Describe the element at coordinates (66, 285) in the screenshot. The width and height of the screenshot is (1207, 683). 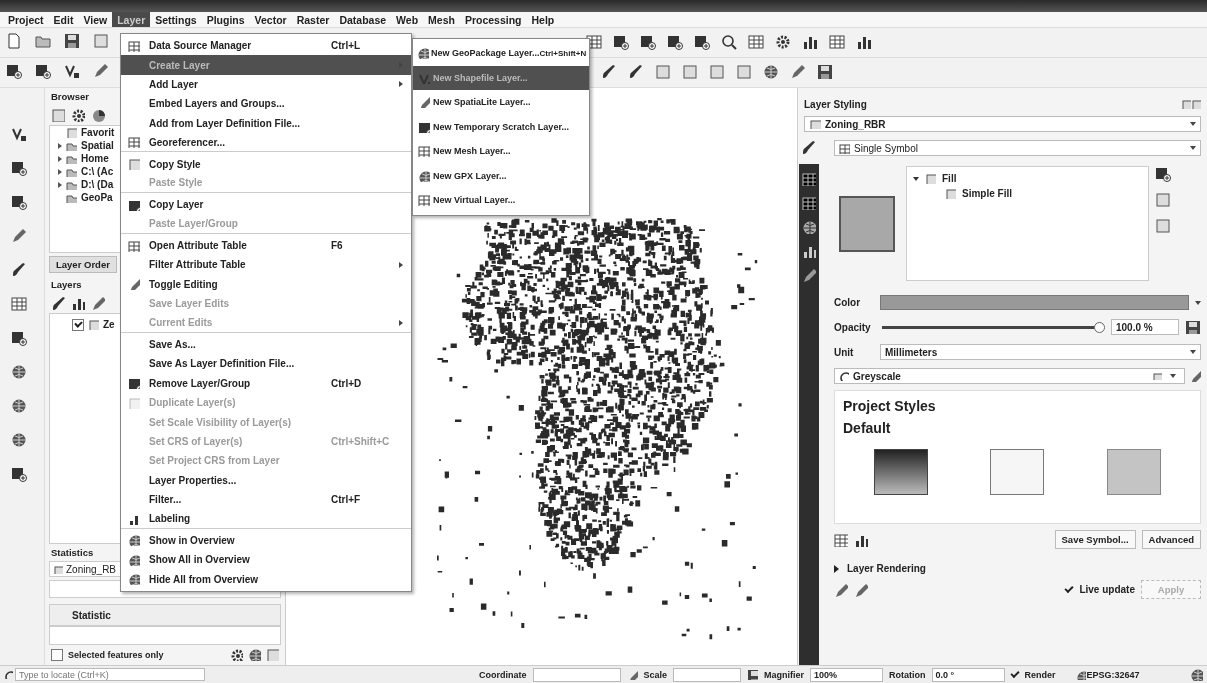
I see `panel-title: Layers` at that location.